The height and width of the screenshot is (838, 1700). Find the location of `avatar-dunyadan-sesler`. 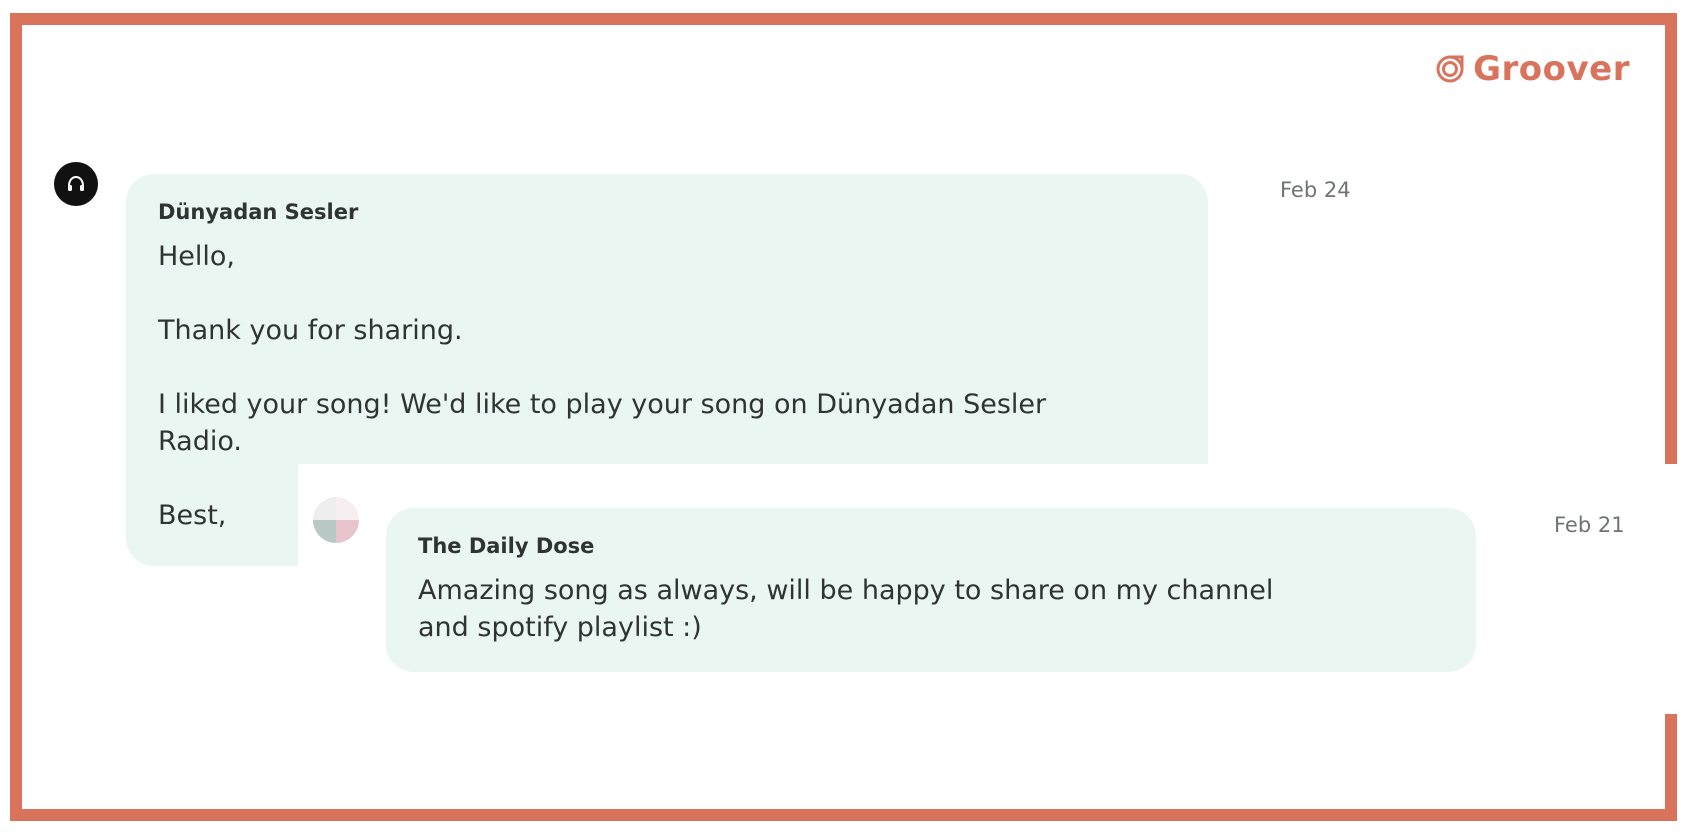

avatar-dunyadan-sesler is located at coordinates (76, 184).